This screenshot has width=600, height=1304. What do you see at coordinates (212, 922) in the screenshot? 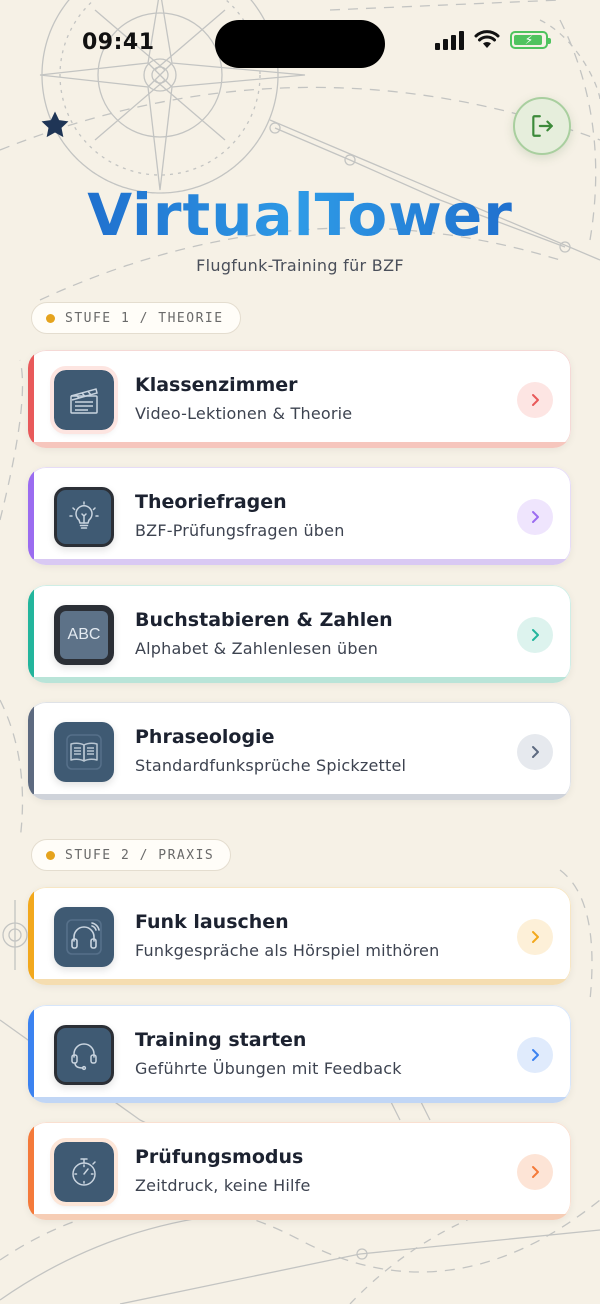
I see `card-title: Funk lauschen` at bounding box center [212, 922].